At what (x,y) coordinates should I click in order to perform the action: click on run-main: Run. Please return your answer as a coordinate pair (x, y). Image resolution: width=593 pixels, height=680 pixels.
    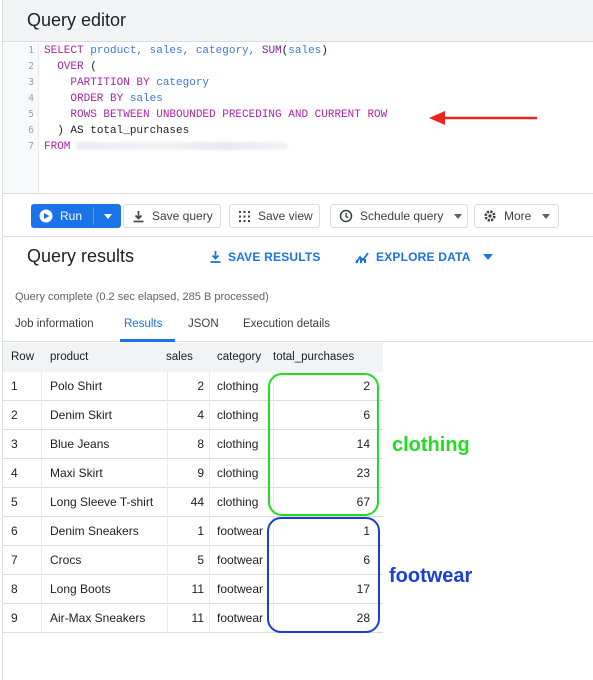
    Looking at the image, I should click on (62, 216).